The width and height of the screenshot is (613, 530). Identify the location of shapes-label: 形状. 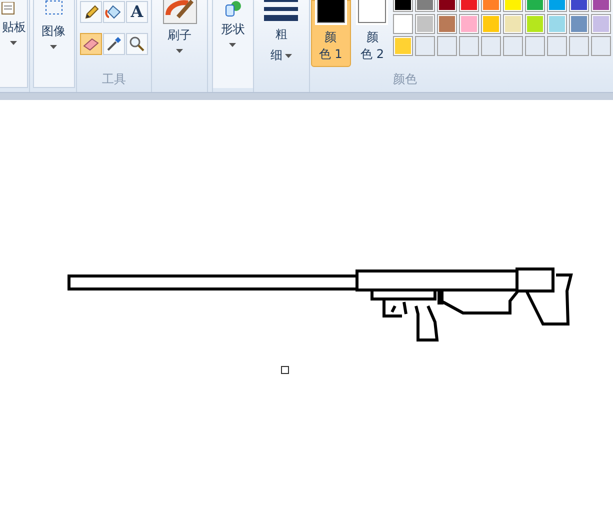
(232, 29).